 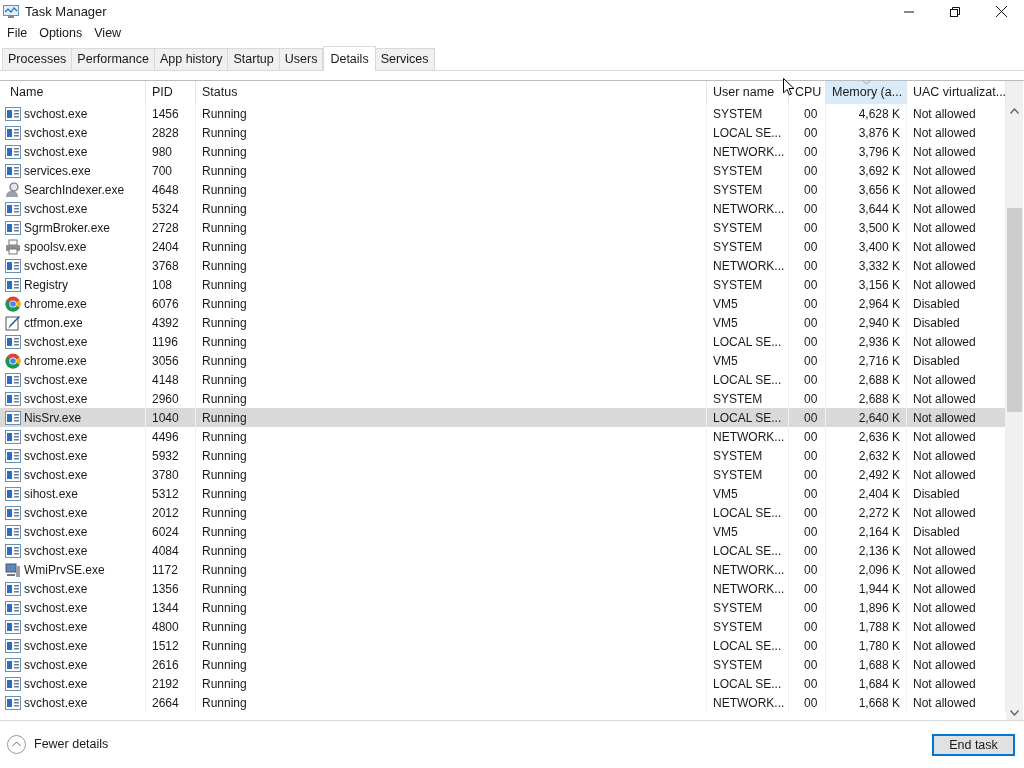 I want to click on user-name-cell-text: SYSTEM, so click(x=738, y=665).